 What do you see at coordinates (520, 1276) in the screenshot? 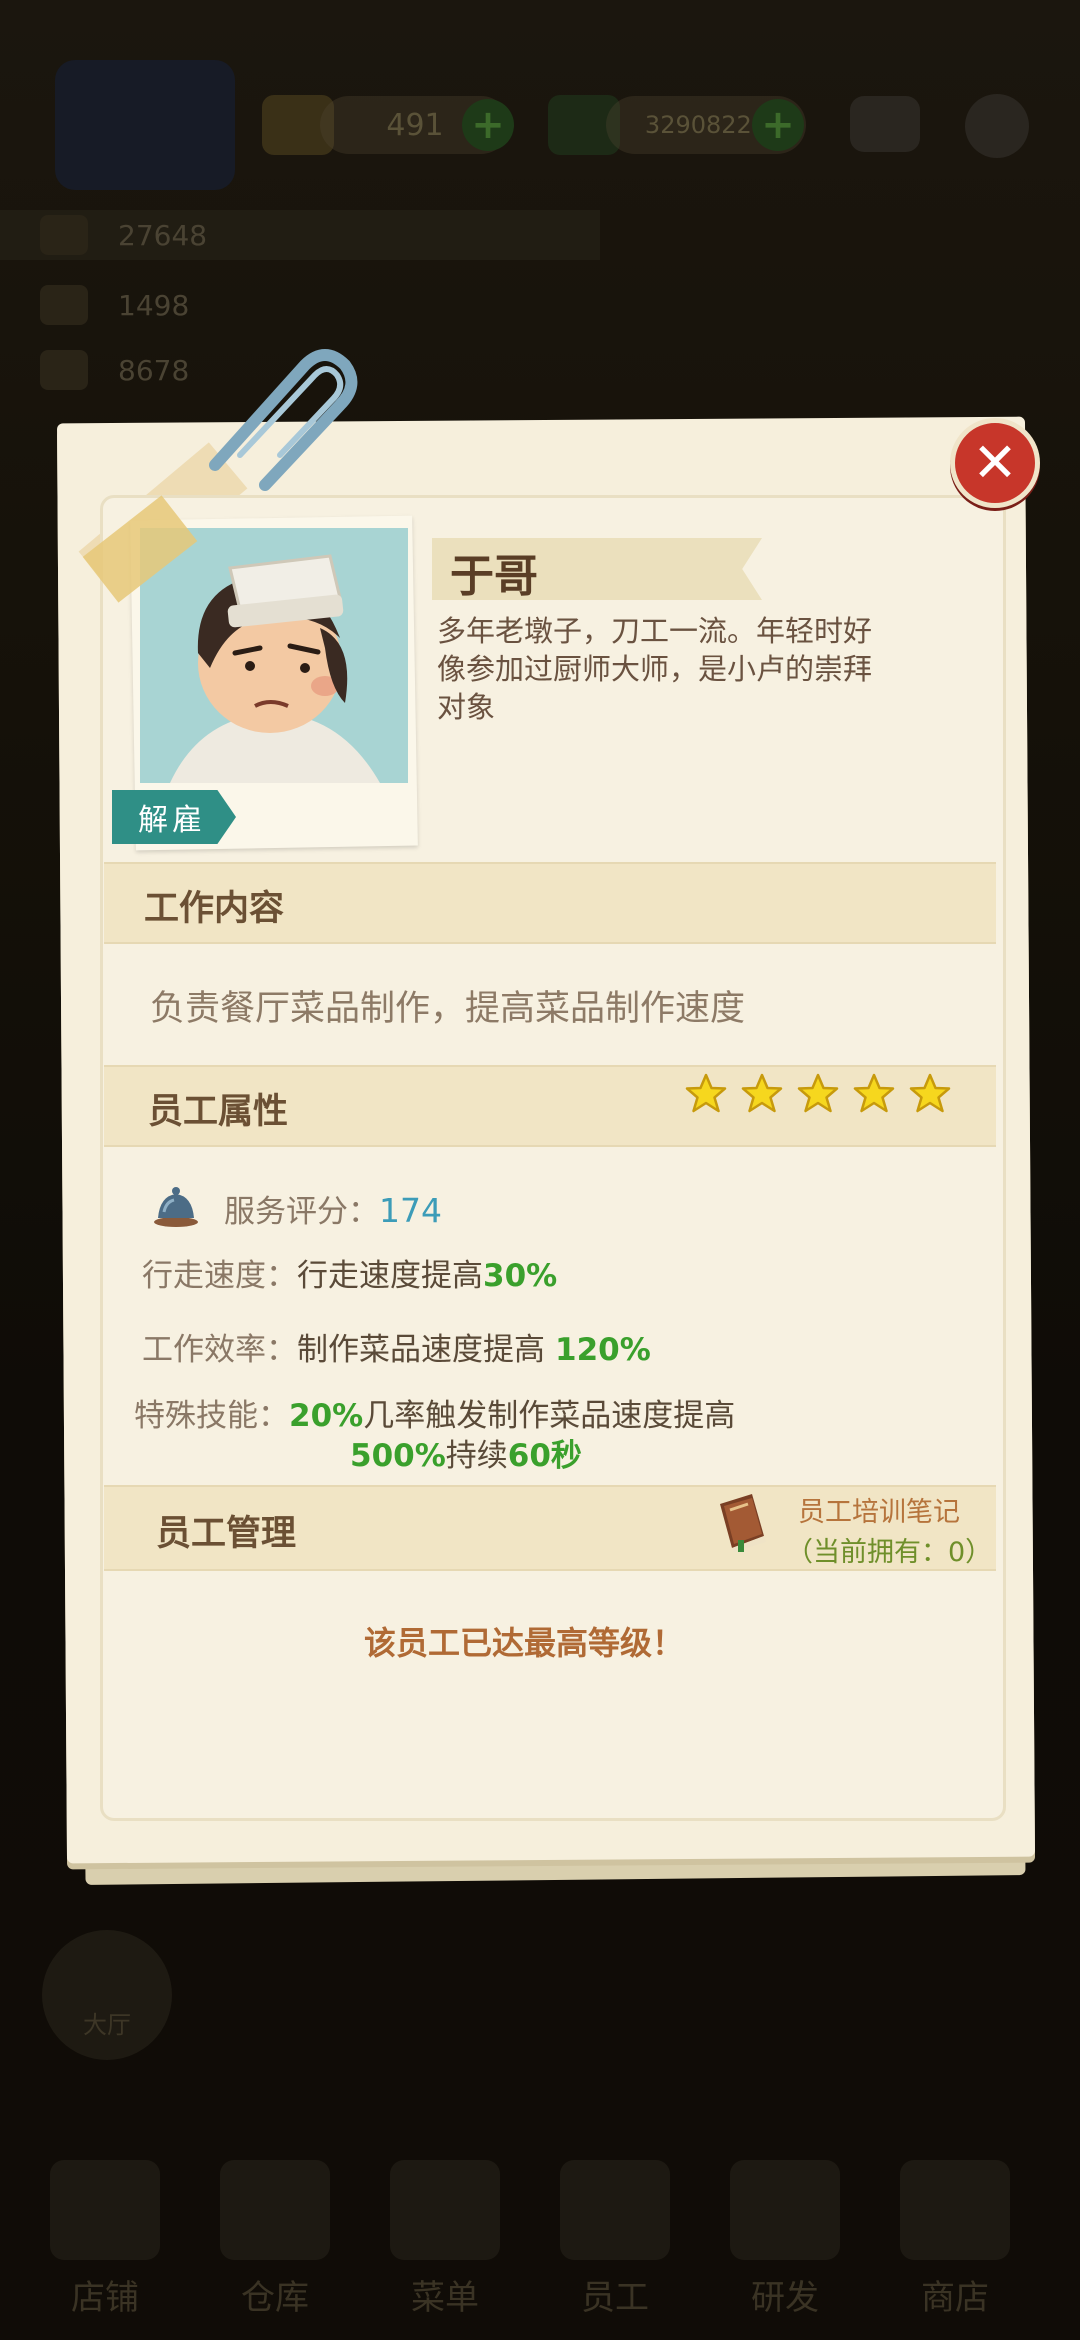
I see `walk-value: 30%` at bounding box center [520, 1276].